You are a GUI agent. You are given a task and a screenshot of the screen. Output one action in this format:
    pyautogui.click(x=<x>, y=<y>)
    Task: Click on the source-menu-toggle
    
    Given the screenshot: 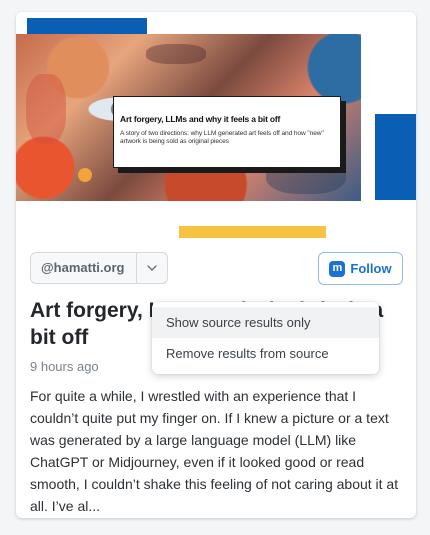 What is the action you would take?
    pyautogui.click(x=152, y=268)
    